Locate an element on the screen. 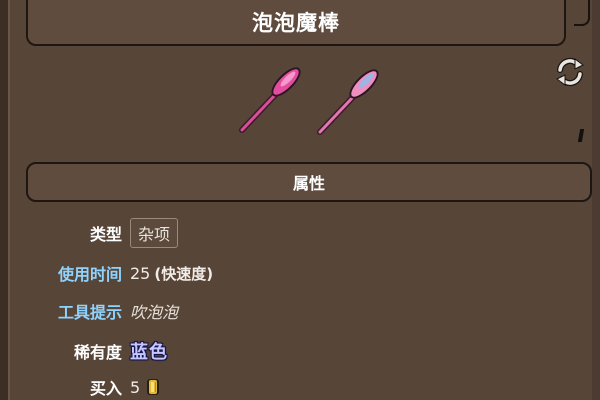 The width and height of the screenshot is (600, 400). scroll-tick is located at coordinates (581, 135).